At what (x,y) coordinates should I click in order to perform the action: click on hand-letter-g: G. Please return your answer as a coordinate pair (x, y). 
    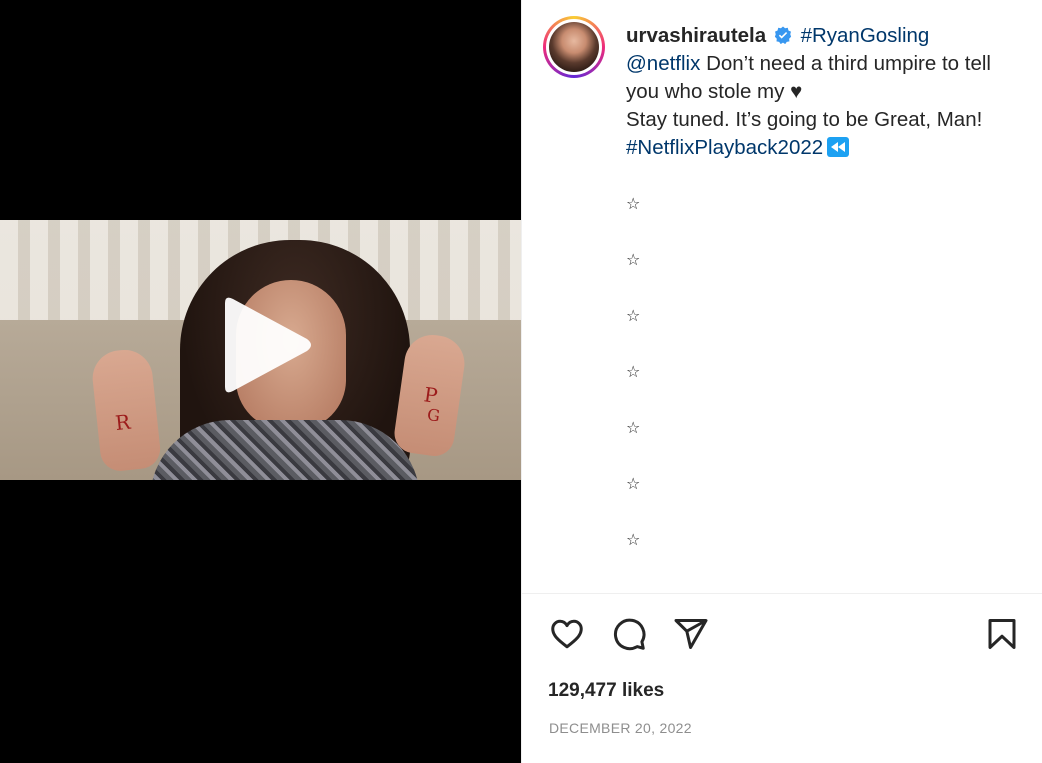
    Looking at the image, I should click on (433, 415).